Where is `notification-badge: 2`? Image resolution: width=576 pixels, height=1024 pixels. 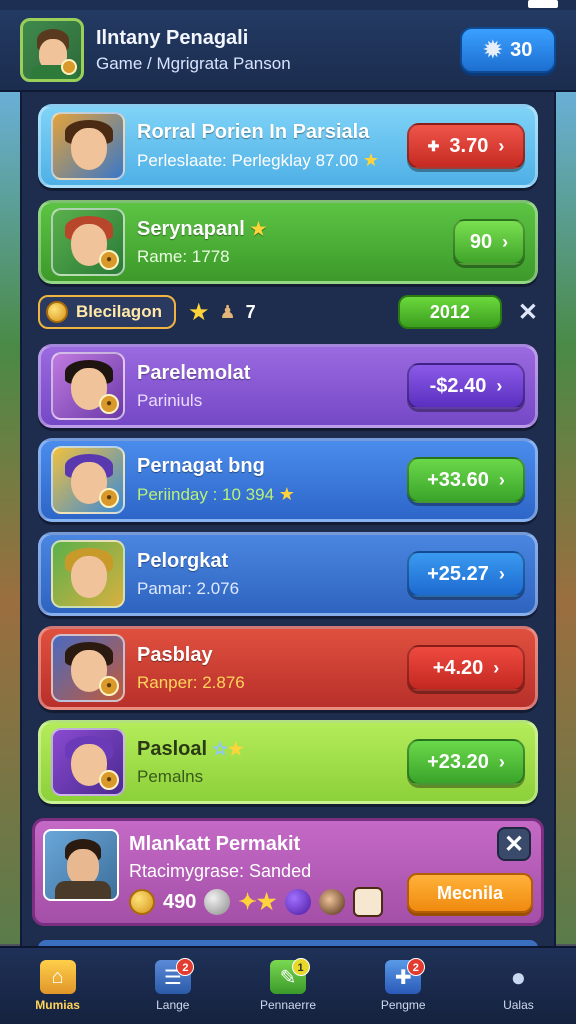
notification-badge: 2 is located at coordinates (185, 967).